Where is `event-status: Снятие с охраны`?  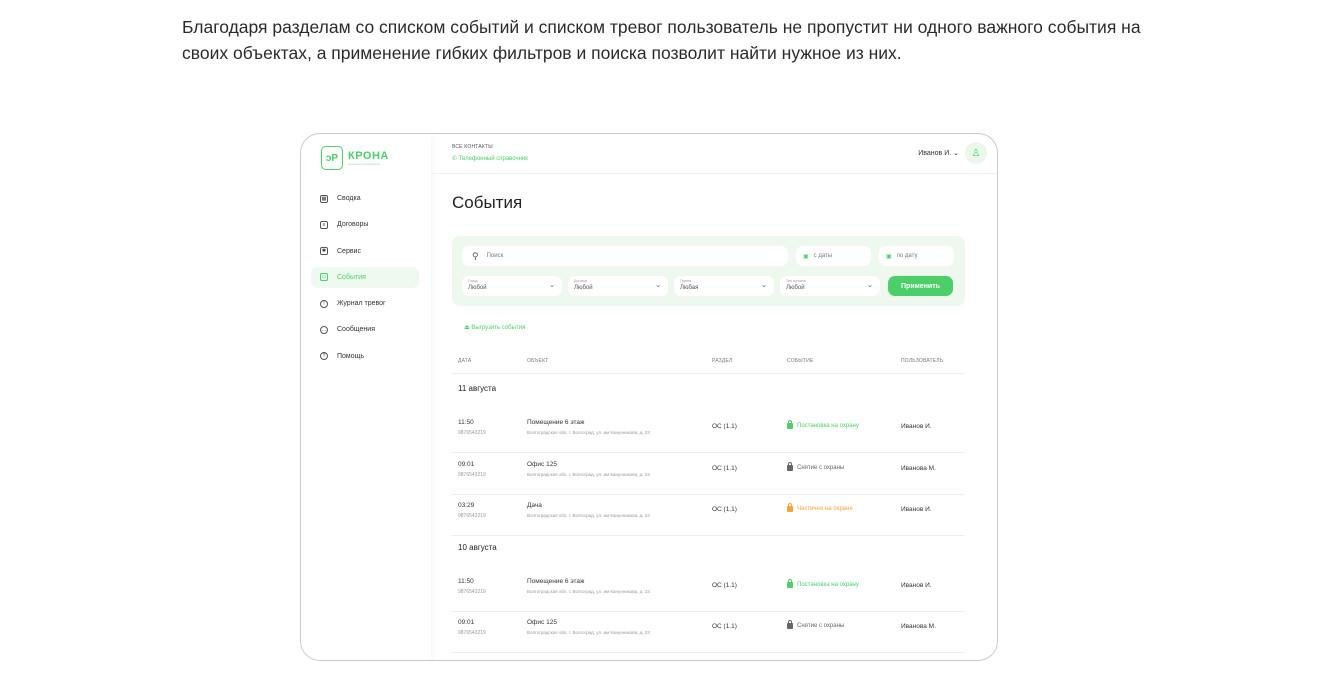
event-status: Снятие с охраны is located at coordinates (816, 624).